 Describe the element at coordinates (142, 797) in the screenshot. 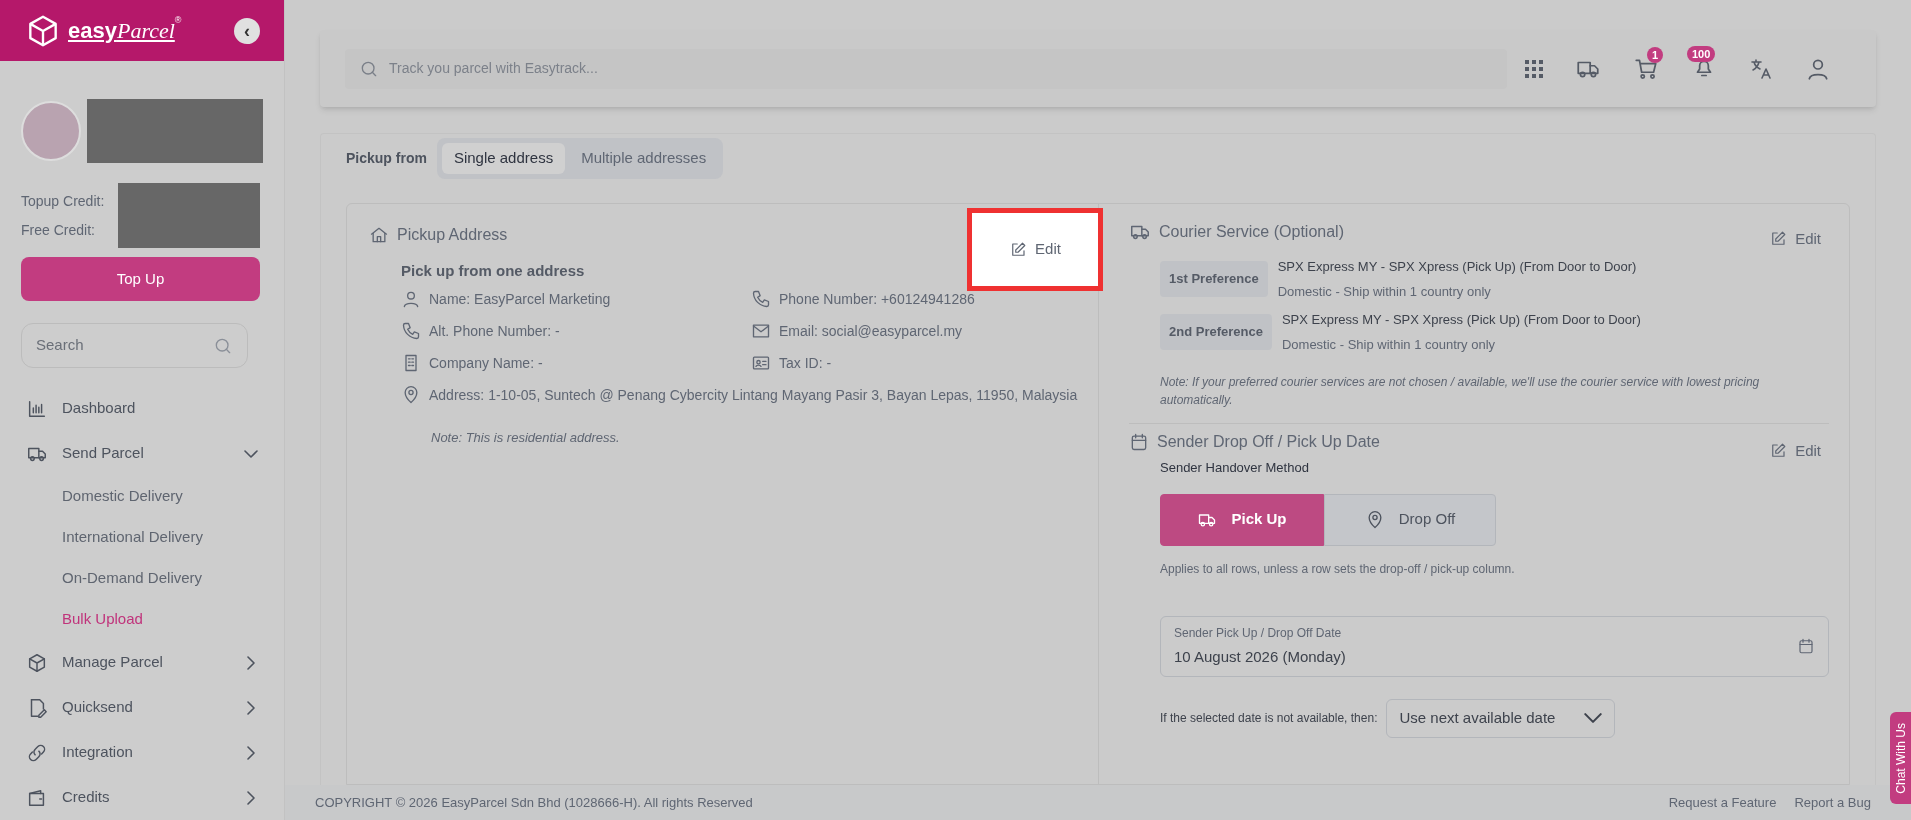

I see `nav-item: Credits` at that location.